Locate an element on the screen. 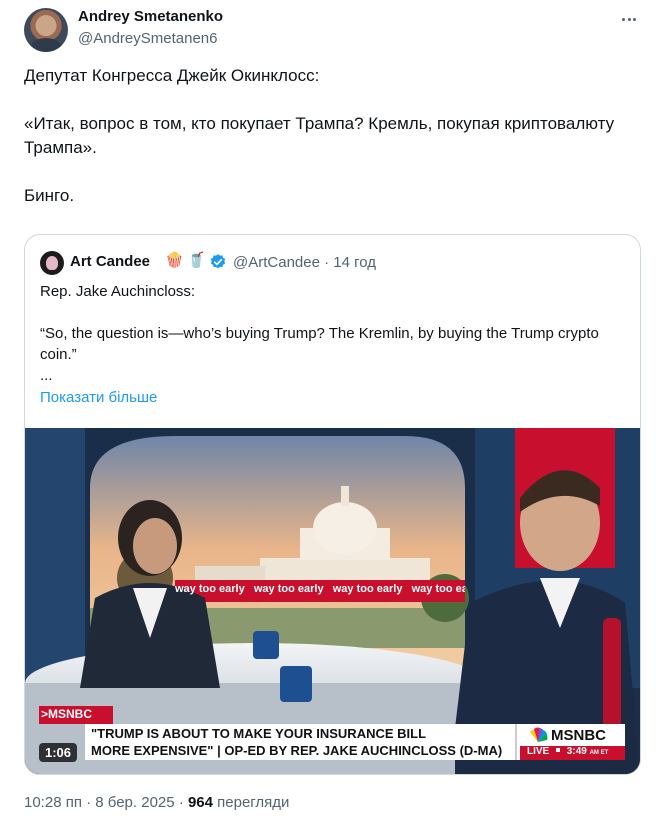  author-avatar is located at coordinates (46, 30).